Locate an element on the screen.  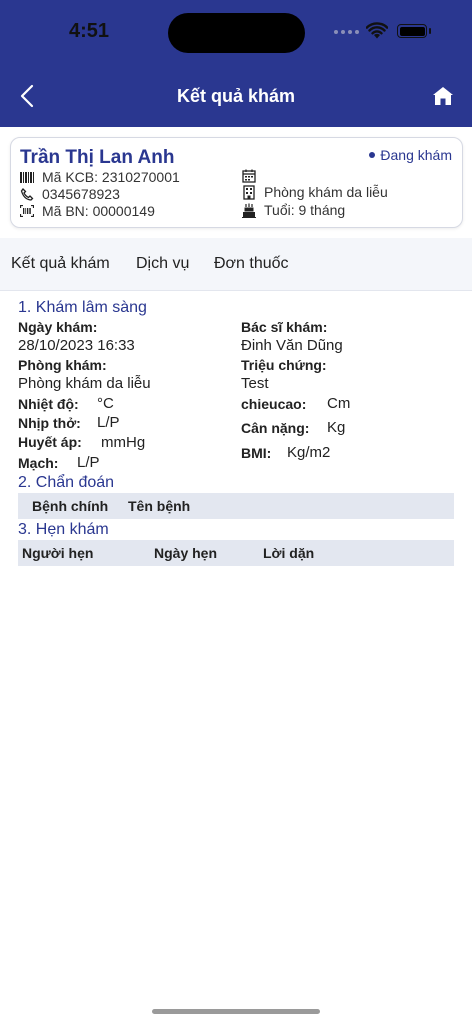
cellular-signal-icon is located at coordinates (346, 32).